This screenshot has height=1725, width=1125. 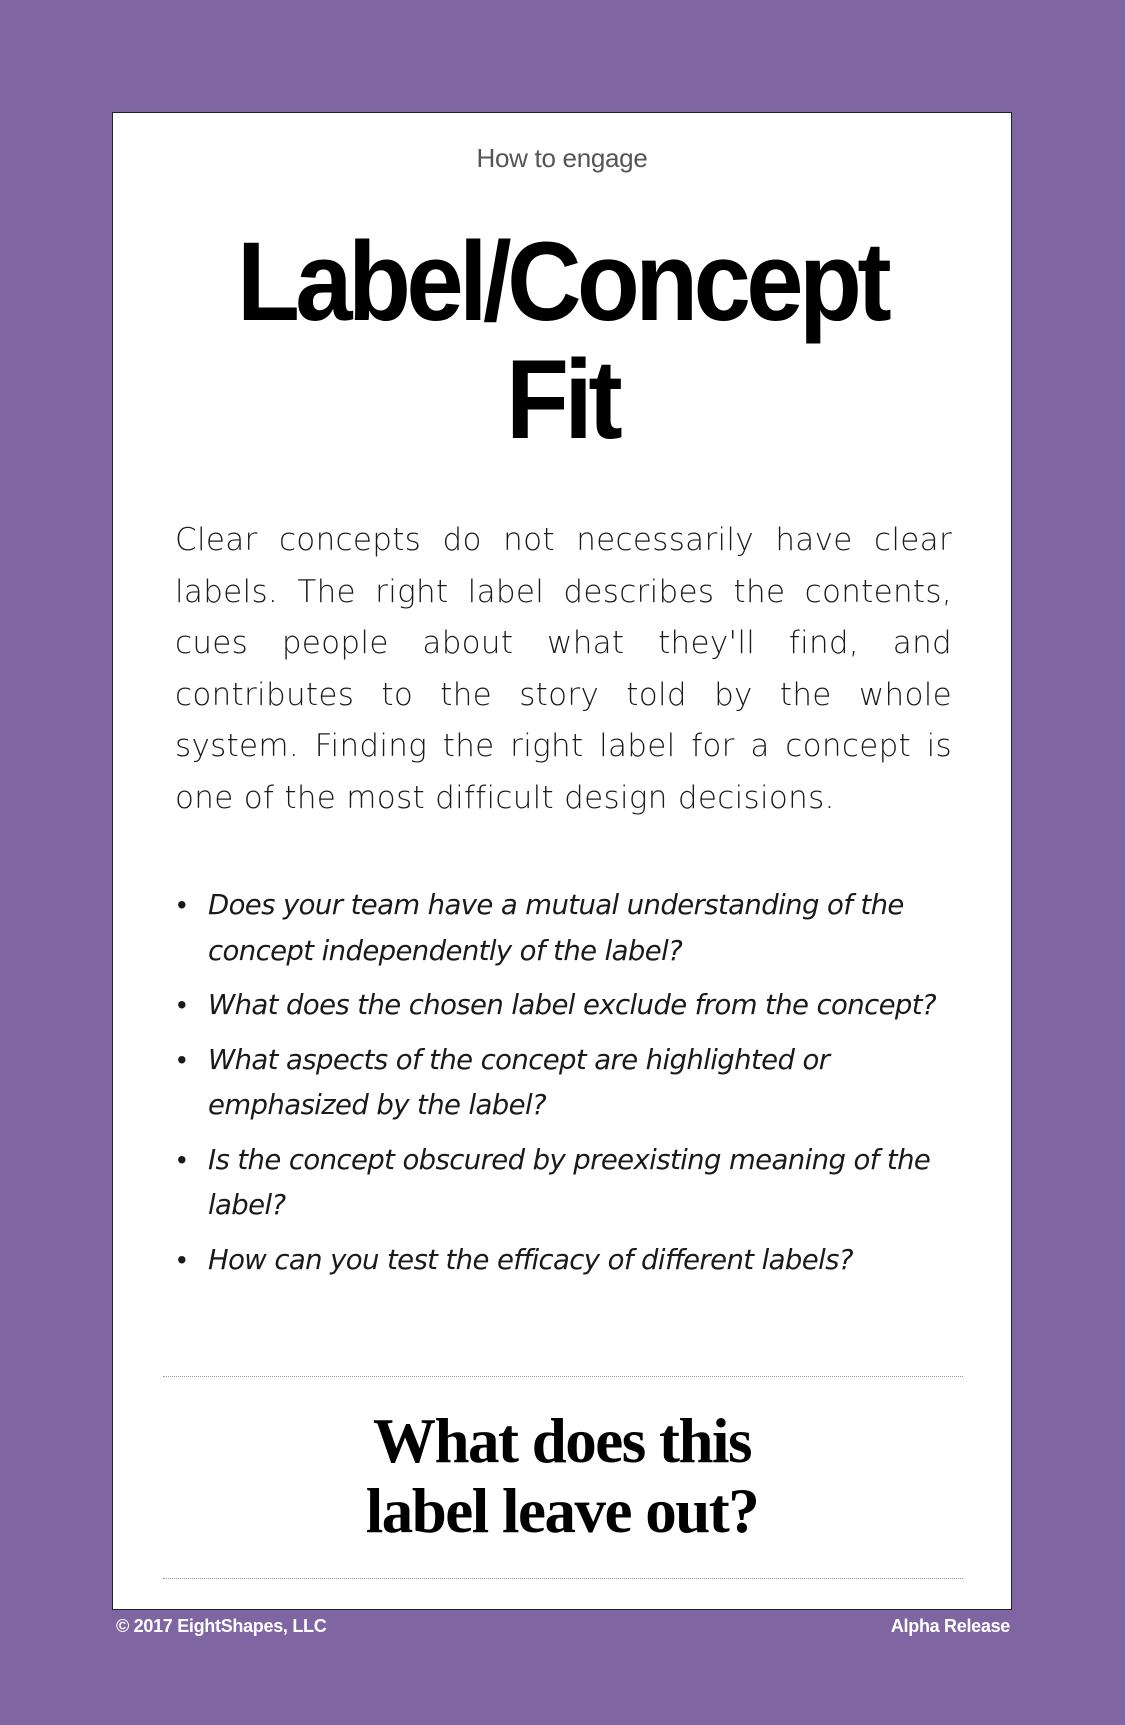 What do you see at coordinates (562, 1441) in the screenshot?
I see `card-callout-line-1: What does this` at bounding box center [562, 1441].